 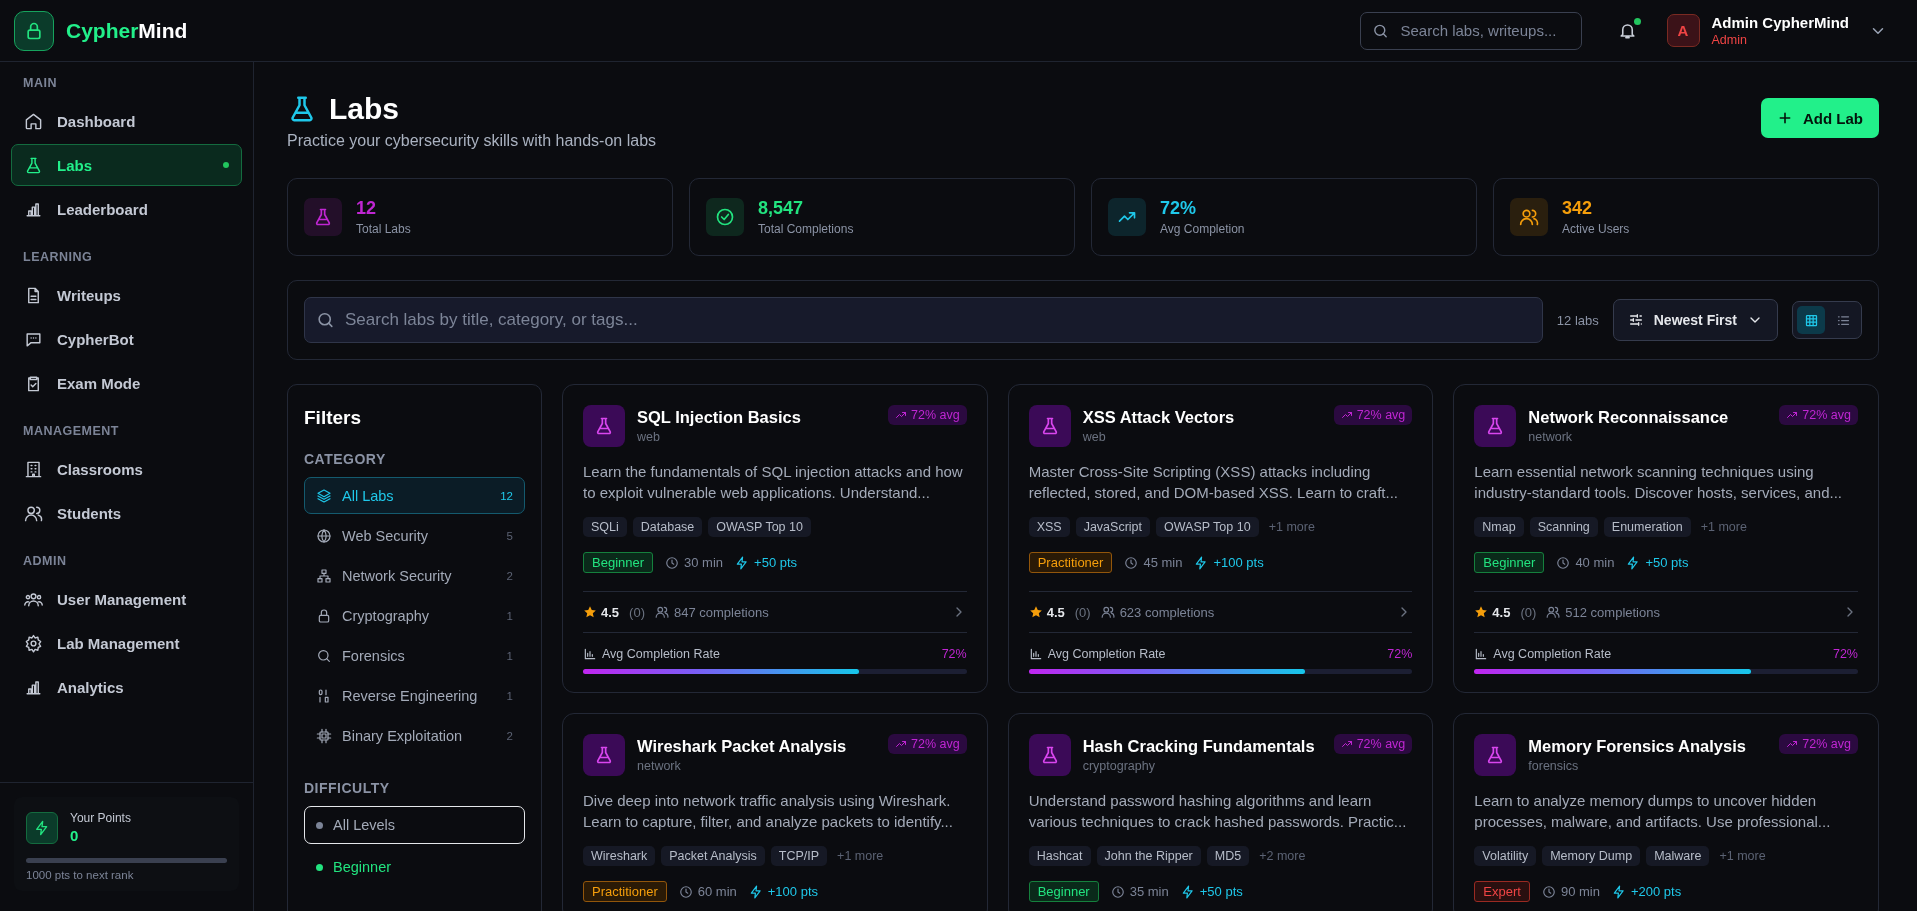 I want to click on section-label: LEARNING, so click(x=58, y=257).